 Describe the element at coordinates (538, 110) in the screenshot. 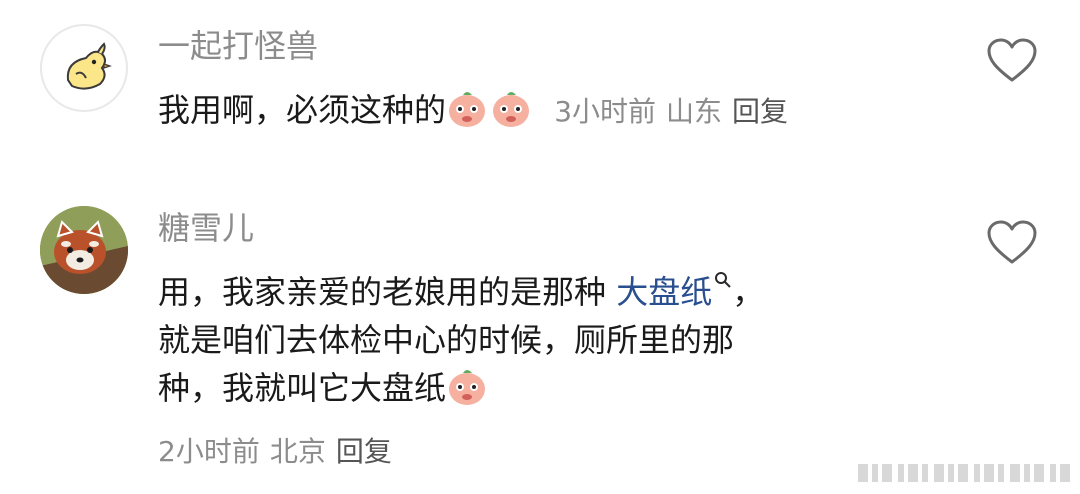

I see `comment-body: 我用啊，必须这种的 3小时前 山东 回复` at that location.